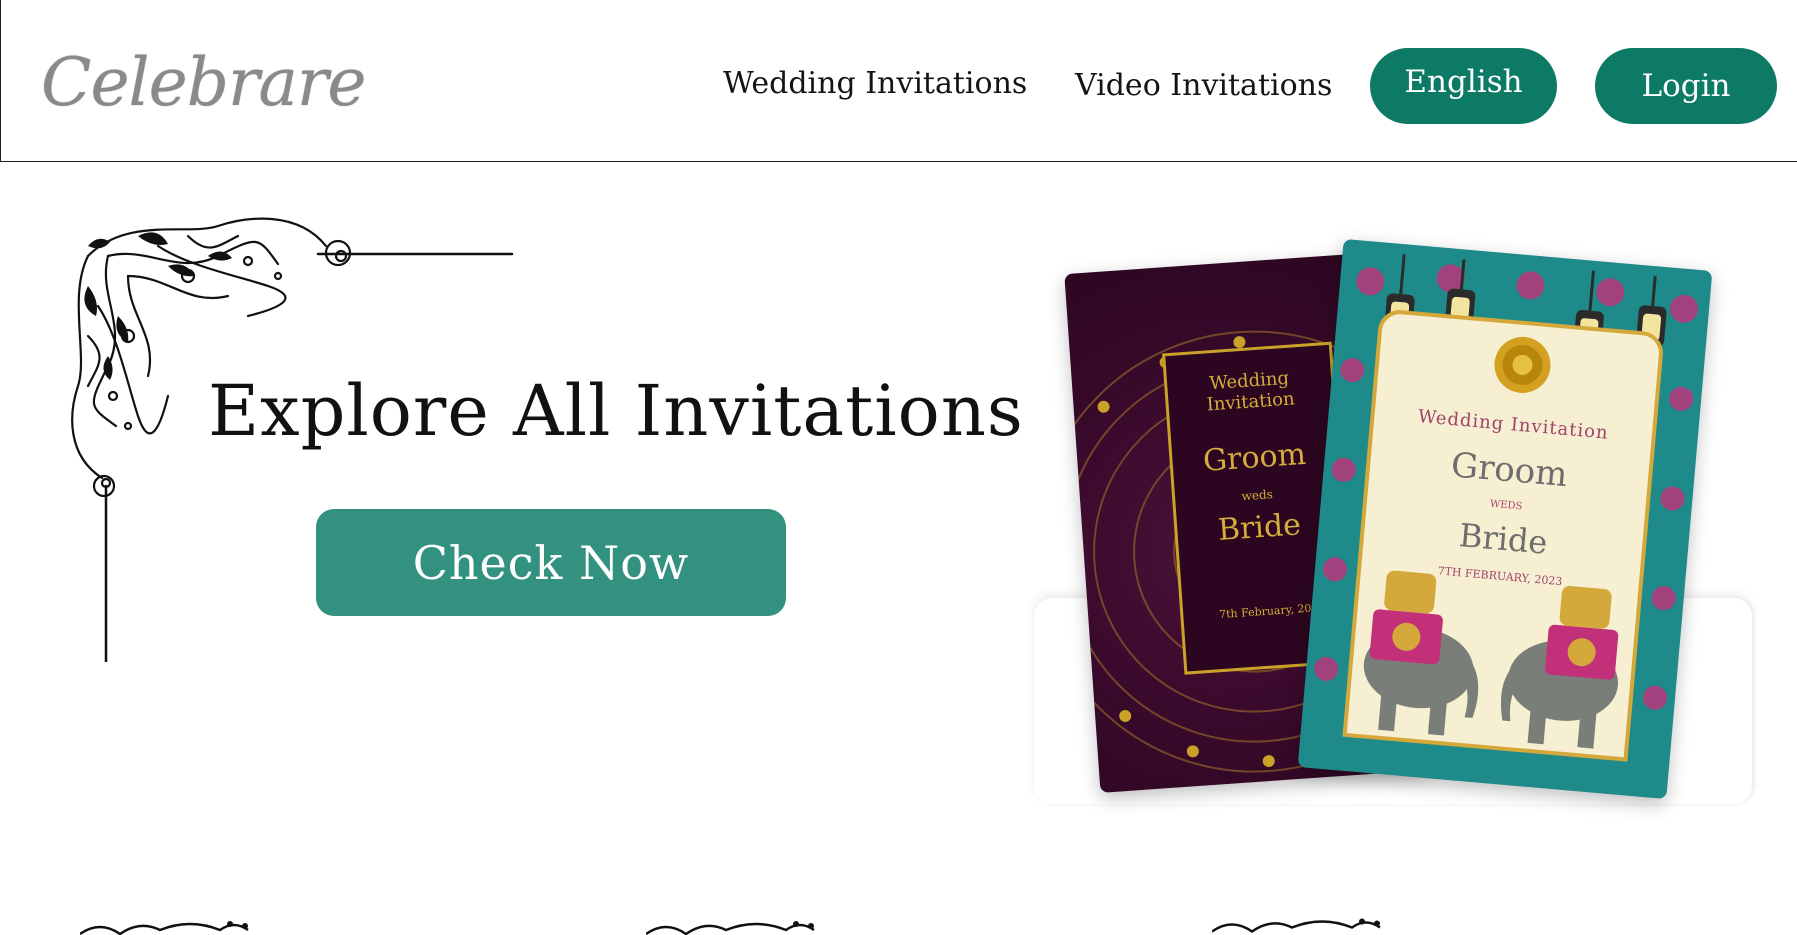 The height and width of the screenshot is (935, 1797). I want to click on ganesha-emblem-icon, so click(1522, 364).